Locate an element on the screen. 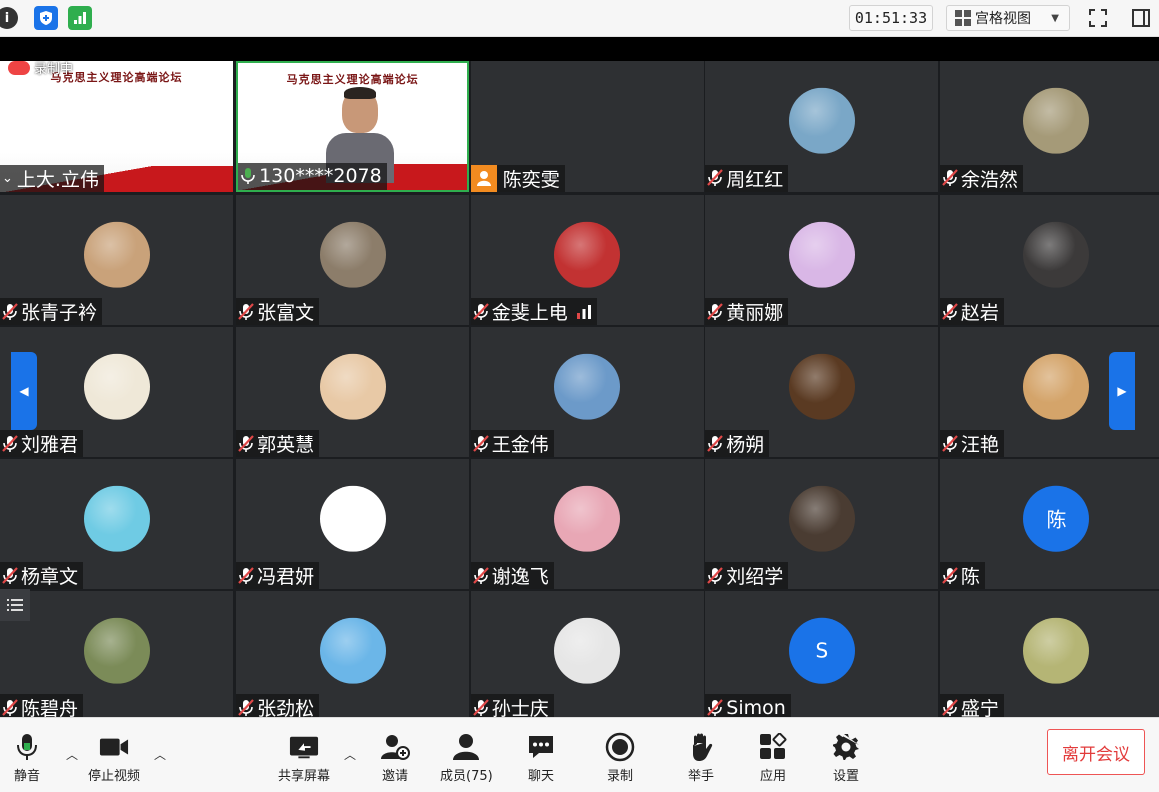 This screenshot has height=792, width=1159. chat-button: 聊天 is located at coordinates (541, 758).